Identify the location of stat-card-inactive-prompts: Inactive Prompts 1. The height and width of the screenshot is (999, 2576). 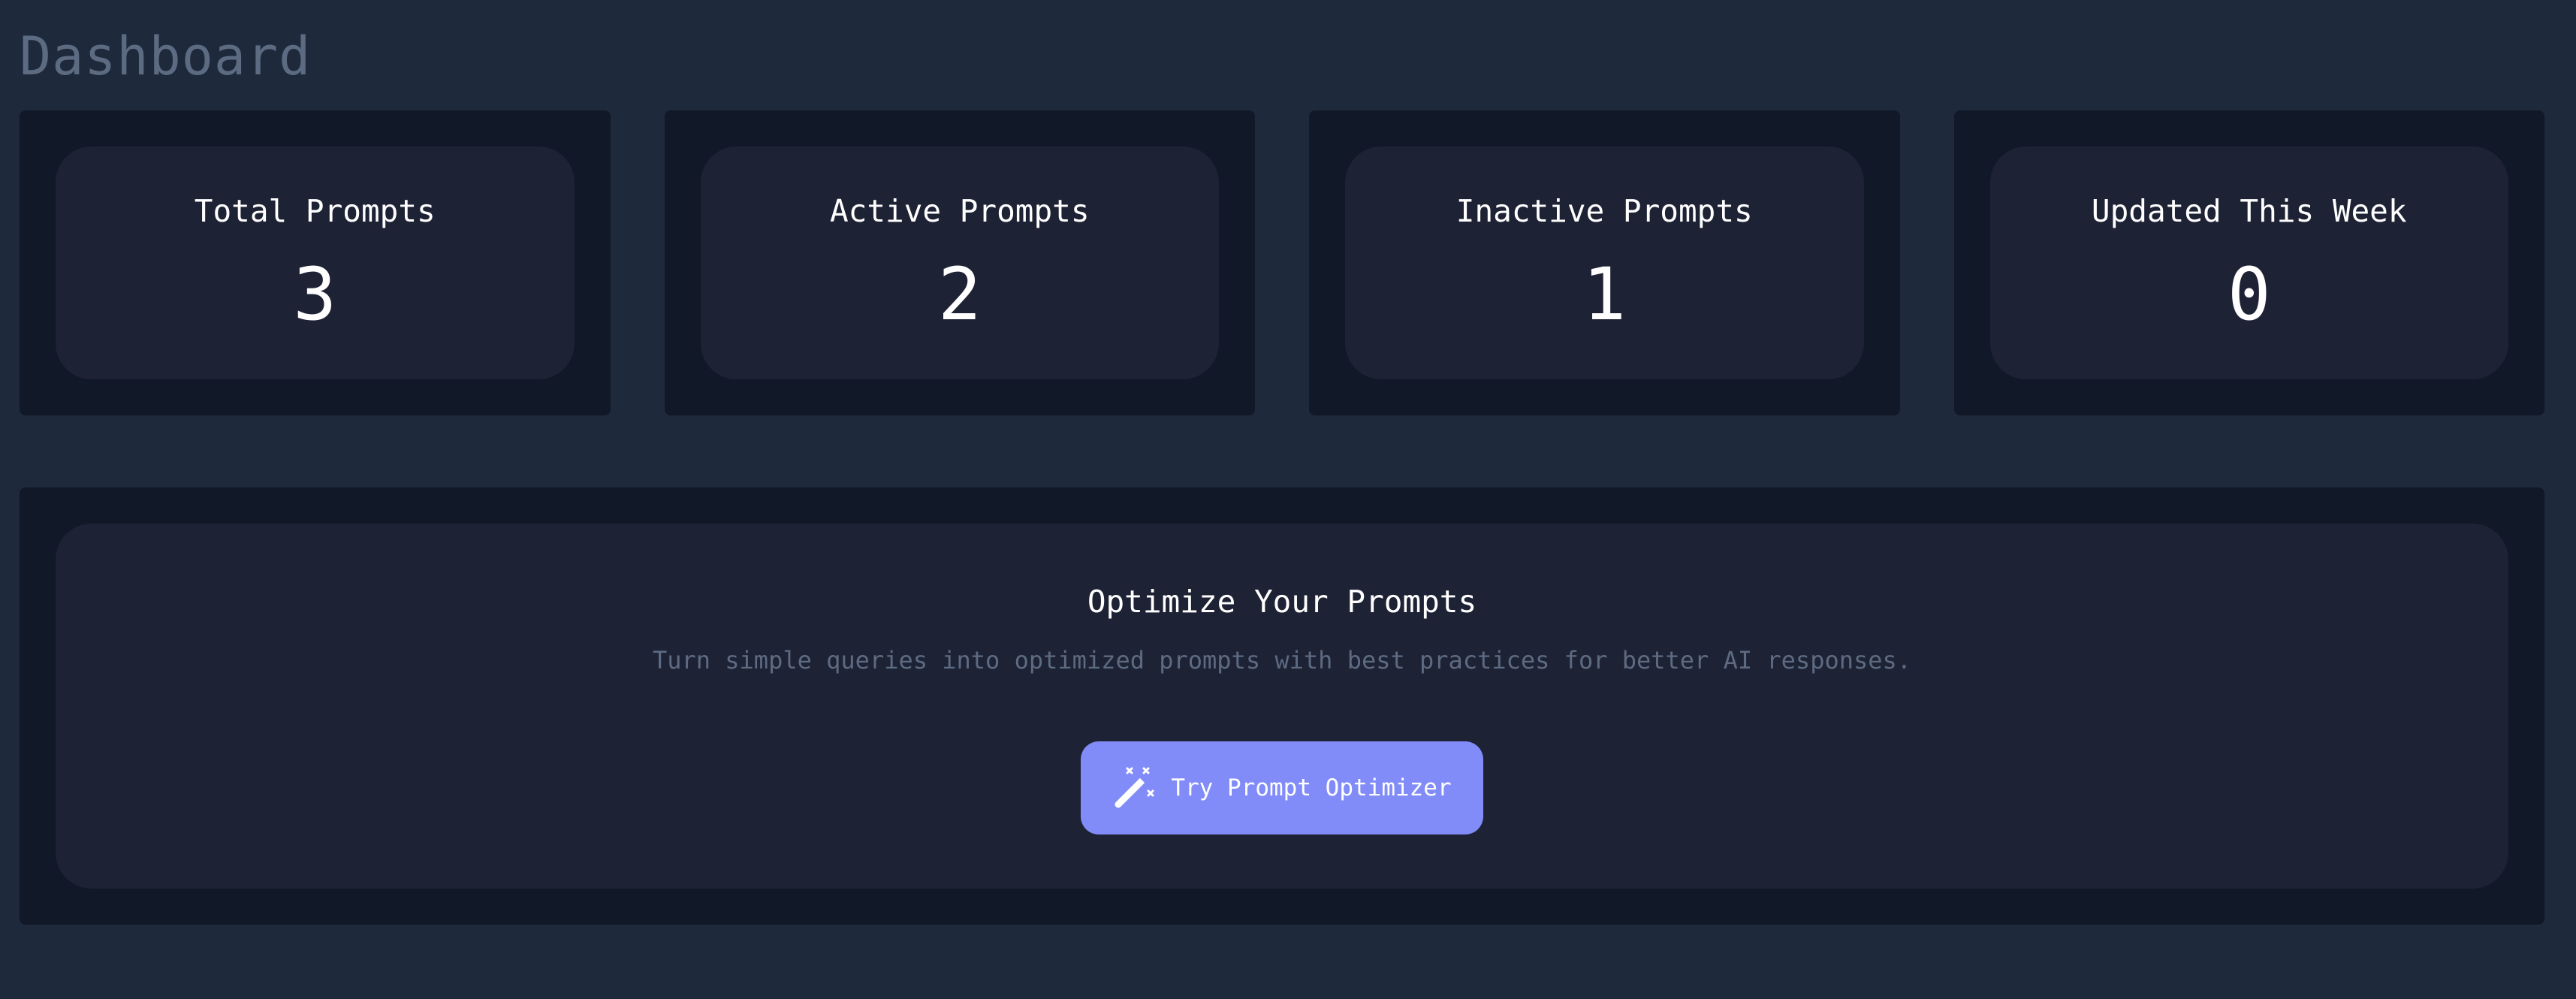
(1604, 262).